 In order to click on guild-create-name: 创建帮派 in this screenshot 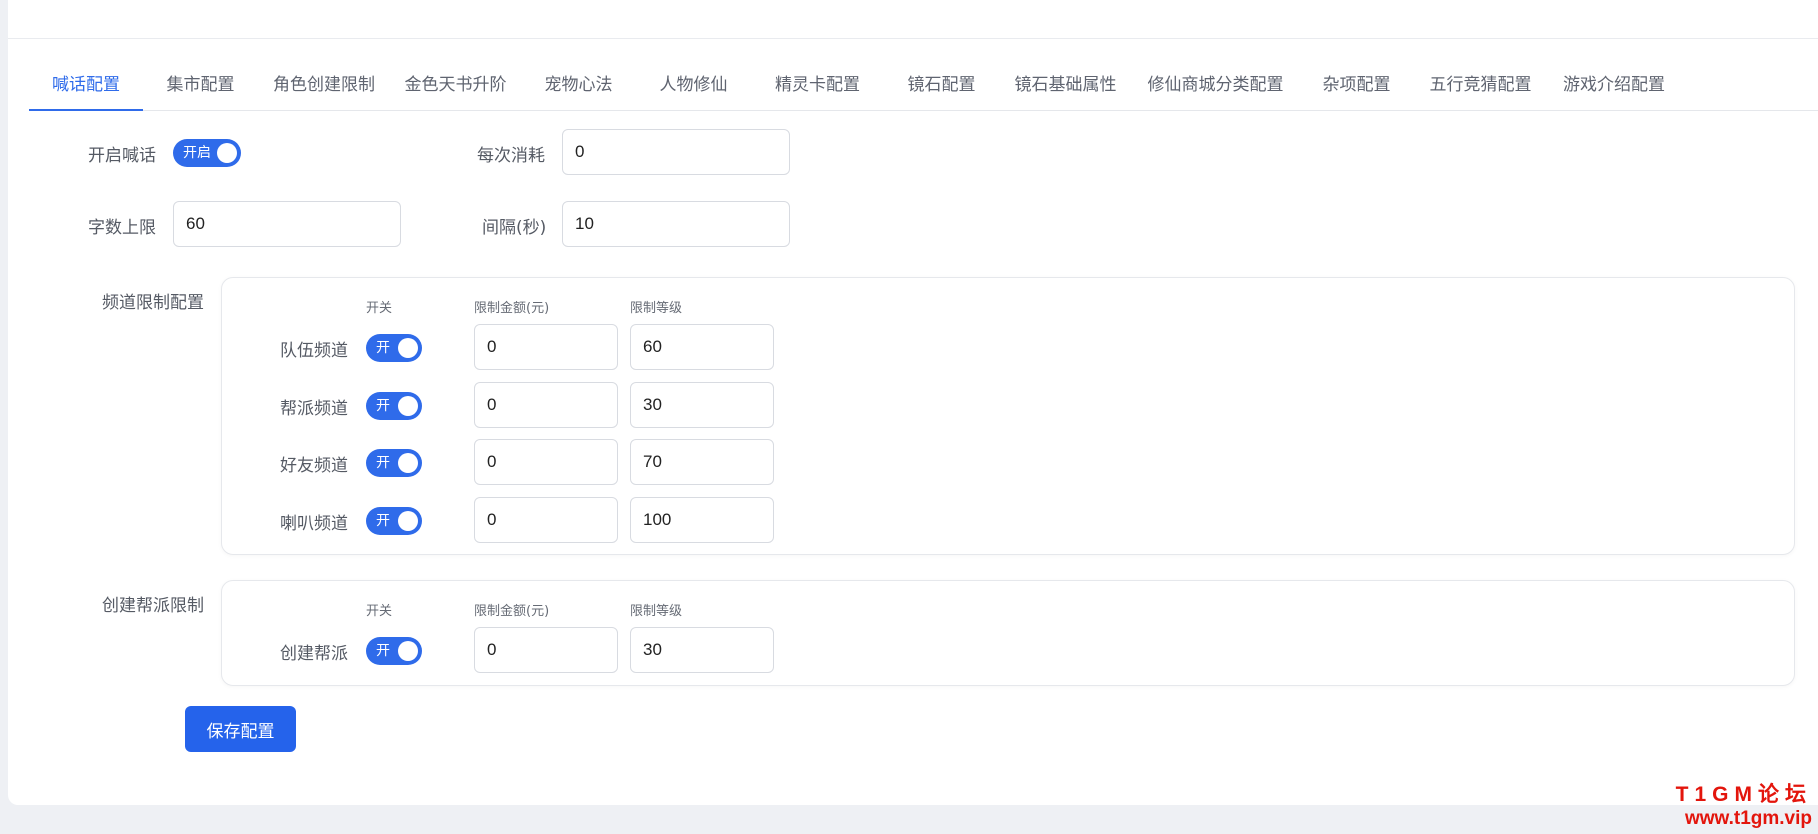, I will do `click(314, 654)`.